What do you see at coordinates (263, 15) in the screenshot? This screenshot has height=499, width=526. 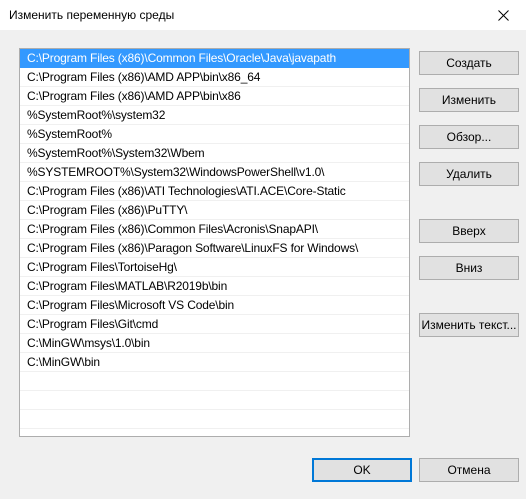 I see `title-bar: Изменить переменную среды` at bounding box center [263, 15].